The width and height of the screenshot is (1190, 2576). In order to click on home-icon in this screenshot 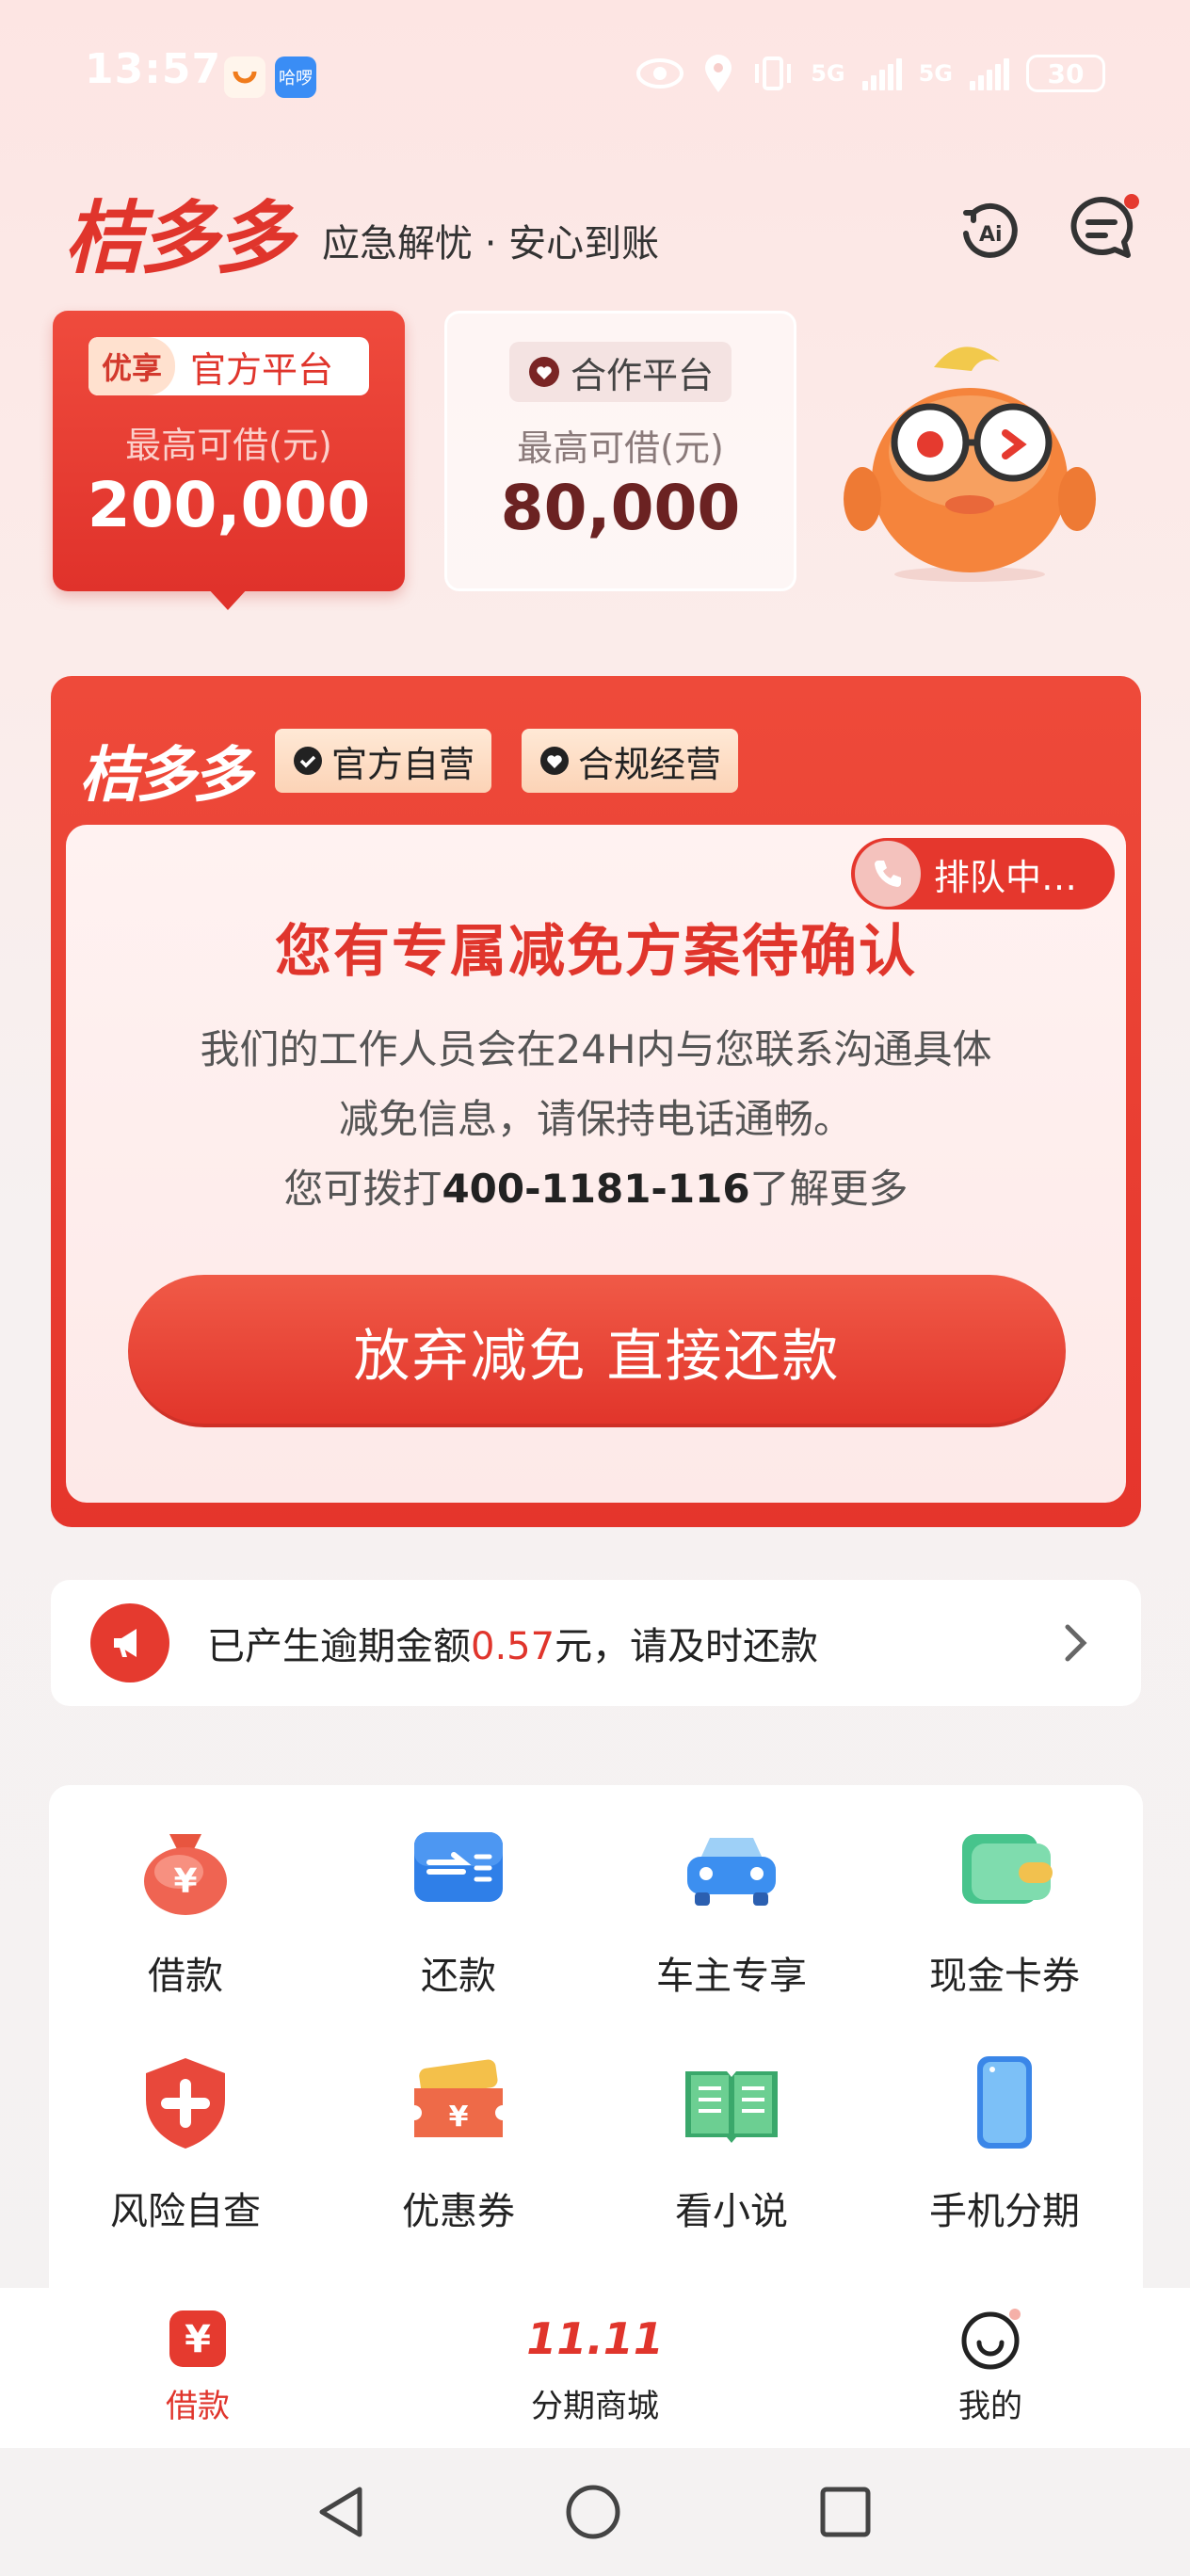, I will do `click(593, 2512)`.